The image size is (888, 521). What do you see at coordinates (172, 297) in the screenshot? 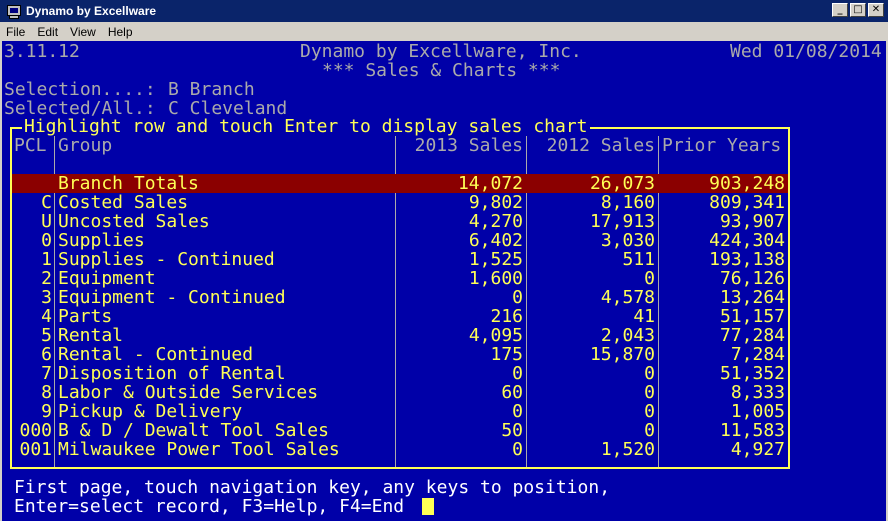
I see `cell-group: Equipment - Continued` at bounding box center [172, 297].